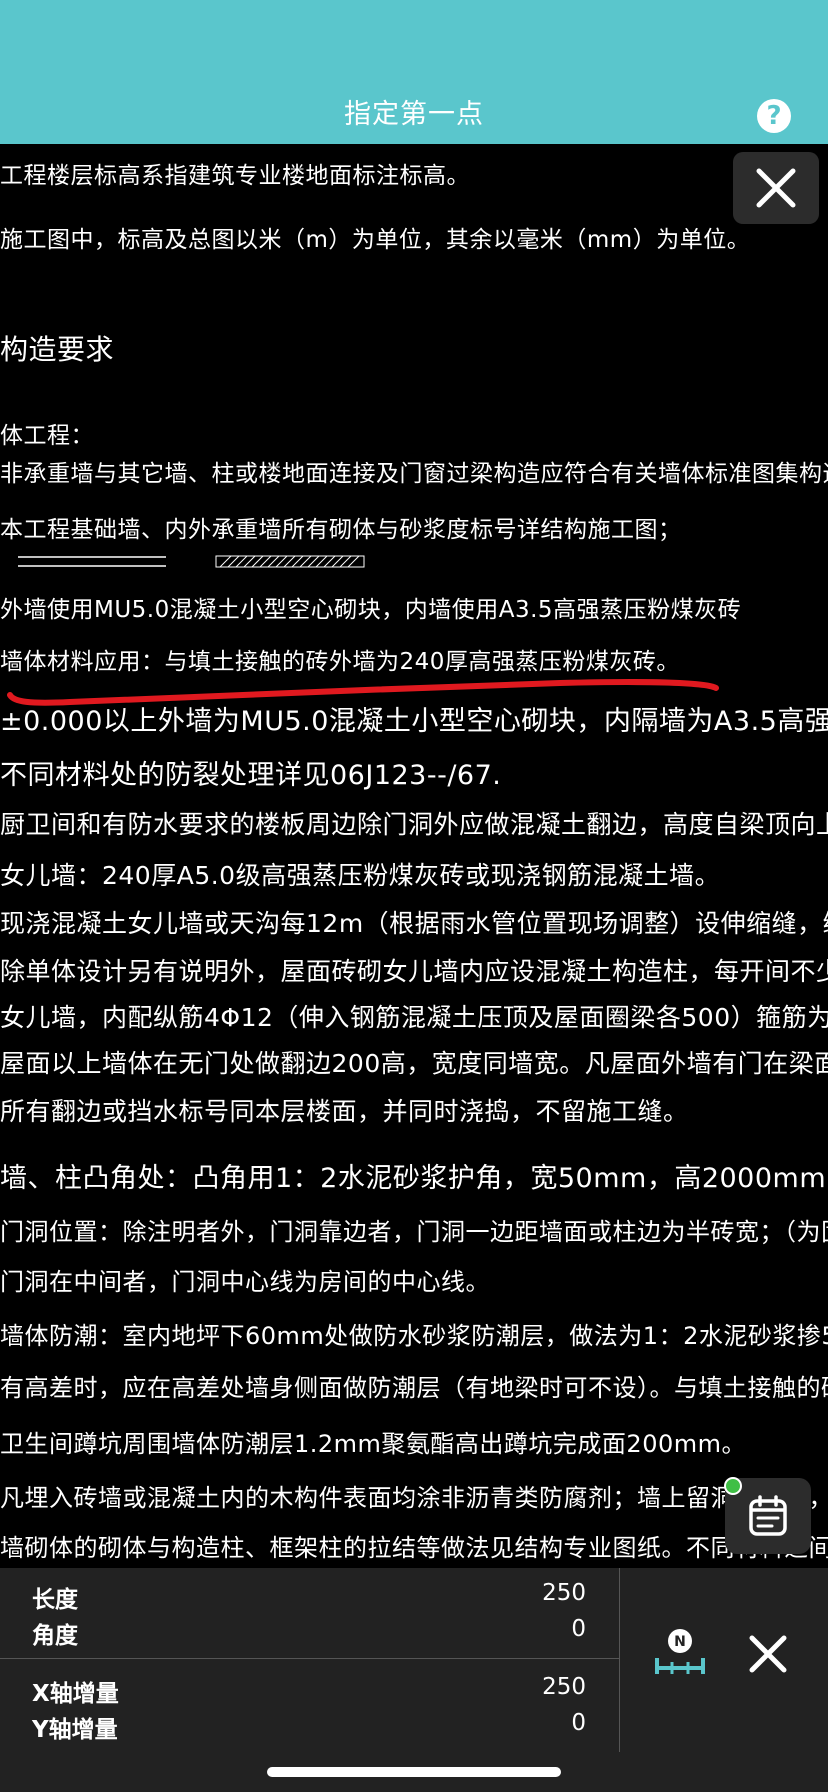 The height and width of the screenshot is (1792, 828). What do you see at coordinates (414, 1388) in the screenshot?
I see `doc-line-22: 有高差时，应在高差处墙身侧面做防潮层（有地梁时可不设）。与填土接触的砖外墙做` at bounding box center [414, 1388].